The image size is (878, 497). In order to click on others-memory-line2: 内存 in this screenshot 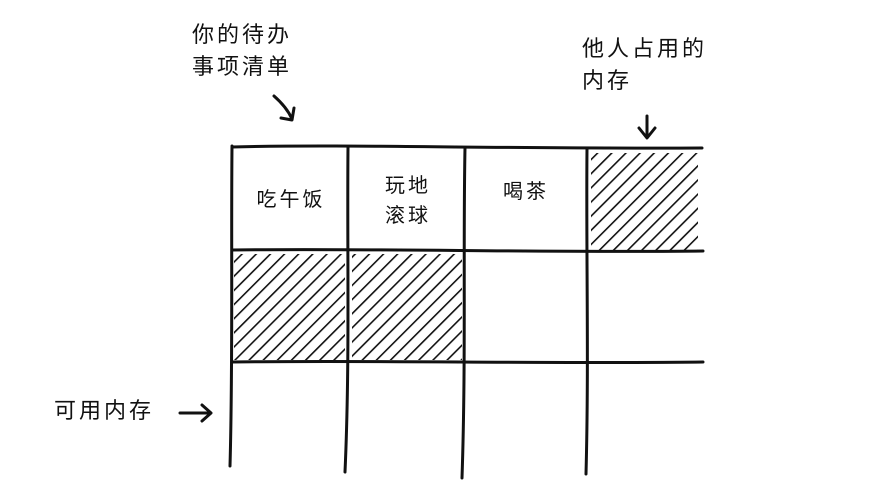, I will do `click(607, 81)`.